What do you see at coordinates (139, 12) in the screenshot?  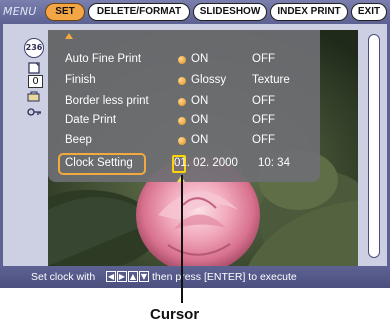 I see `tab-delete-format: DELETE/FORMAT` at bounding box center [139, 12].